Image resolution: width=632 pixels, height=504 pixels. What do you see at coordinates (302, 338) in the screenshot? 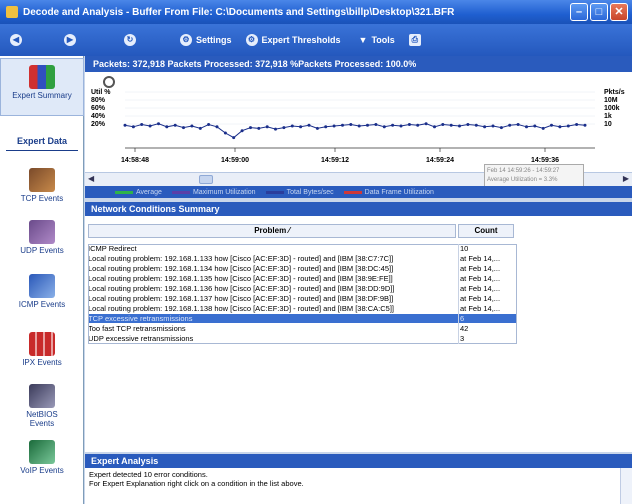
I see `table-row: UDP excessive retransmissions 3` at bounding box center [302, 338].